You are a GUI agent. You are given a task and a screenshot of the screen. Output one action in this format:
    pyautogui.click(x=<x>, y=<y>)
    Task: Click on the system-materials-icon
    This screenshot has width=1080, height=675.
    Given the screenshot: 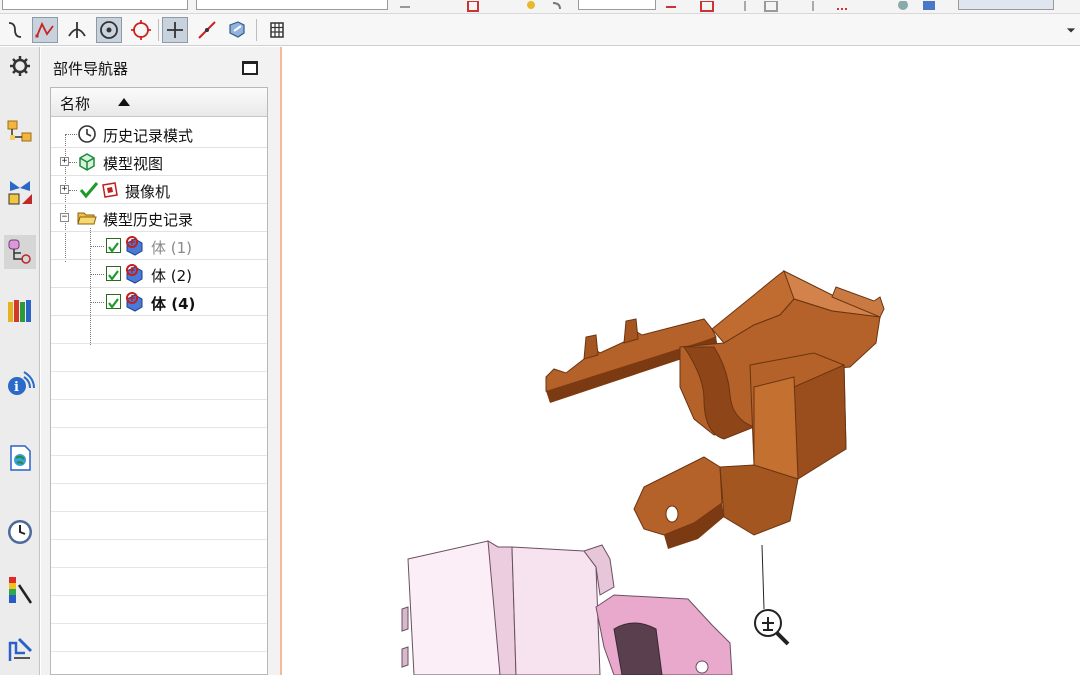 What is the action you would take?
    pyautogui.click(x=20, y=590)
    